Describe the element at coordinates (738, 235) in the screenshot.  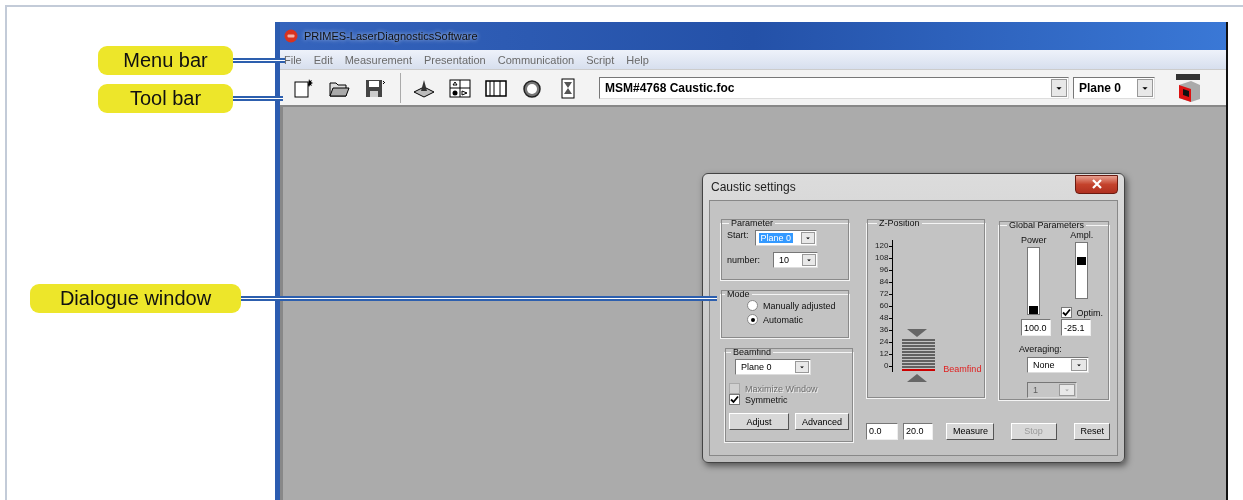
I see `field-label: Start:` at that location.